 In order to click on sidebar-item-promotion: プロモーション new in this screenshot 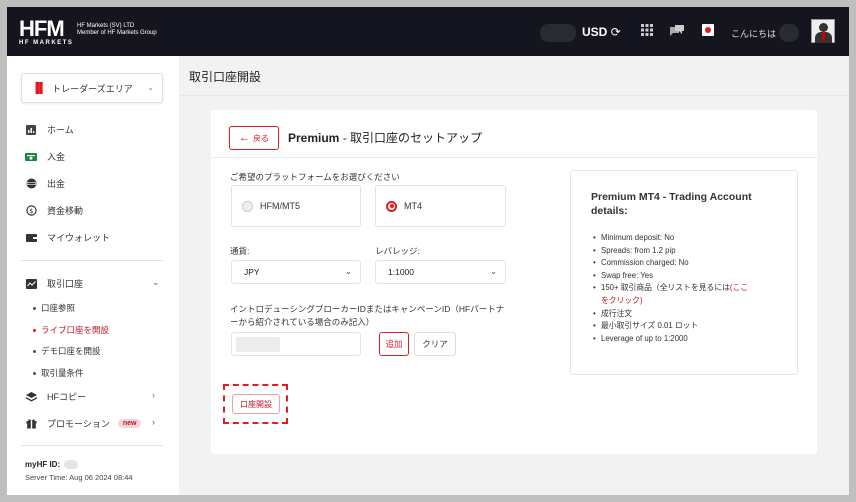, I will do `click(83, 423)`.